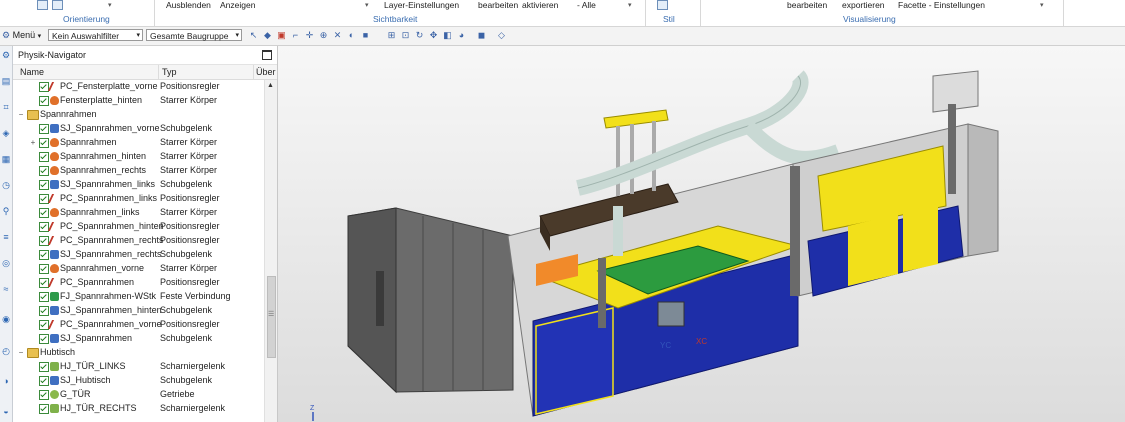 Image resolution: width=1125 pixels, height=422 pixels. Describe the element at coordinates (447, 35) in the screenshot. I see `section-icon: ◧` at that location.